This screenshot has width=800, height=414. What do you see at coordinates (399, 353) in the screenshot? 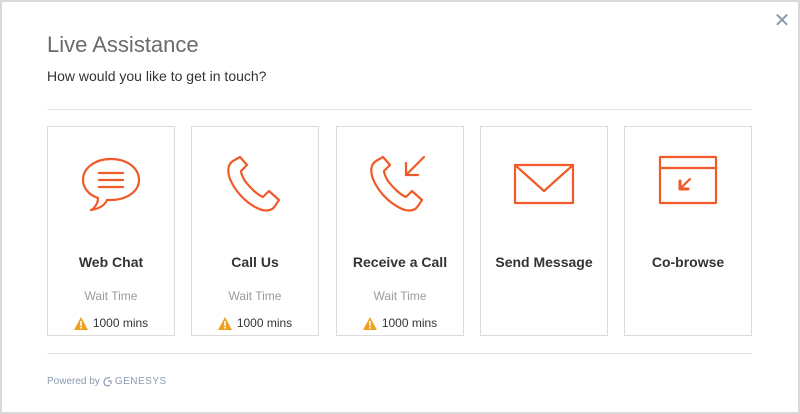
I see `bottom-divider` at bounding box center [399, 353].